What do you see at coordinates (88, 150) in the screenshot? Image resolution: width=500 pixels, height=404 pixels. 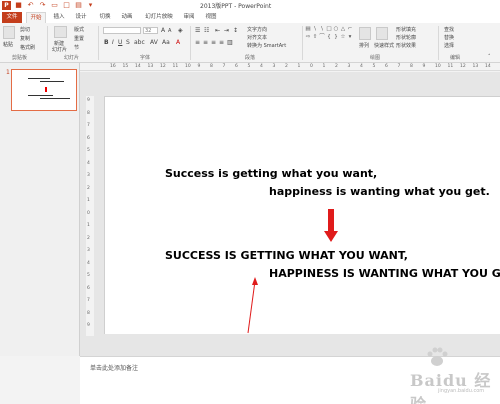 I see `ruler-tick: 5` at bounding box center [88, 150].